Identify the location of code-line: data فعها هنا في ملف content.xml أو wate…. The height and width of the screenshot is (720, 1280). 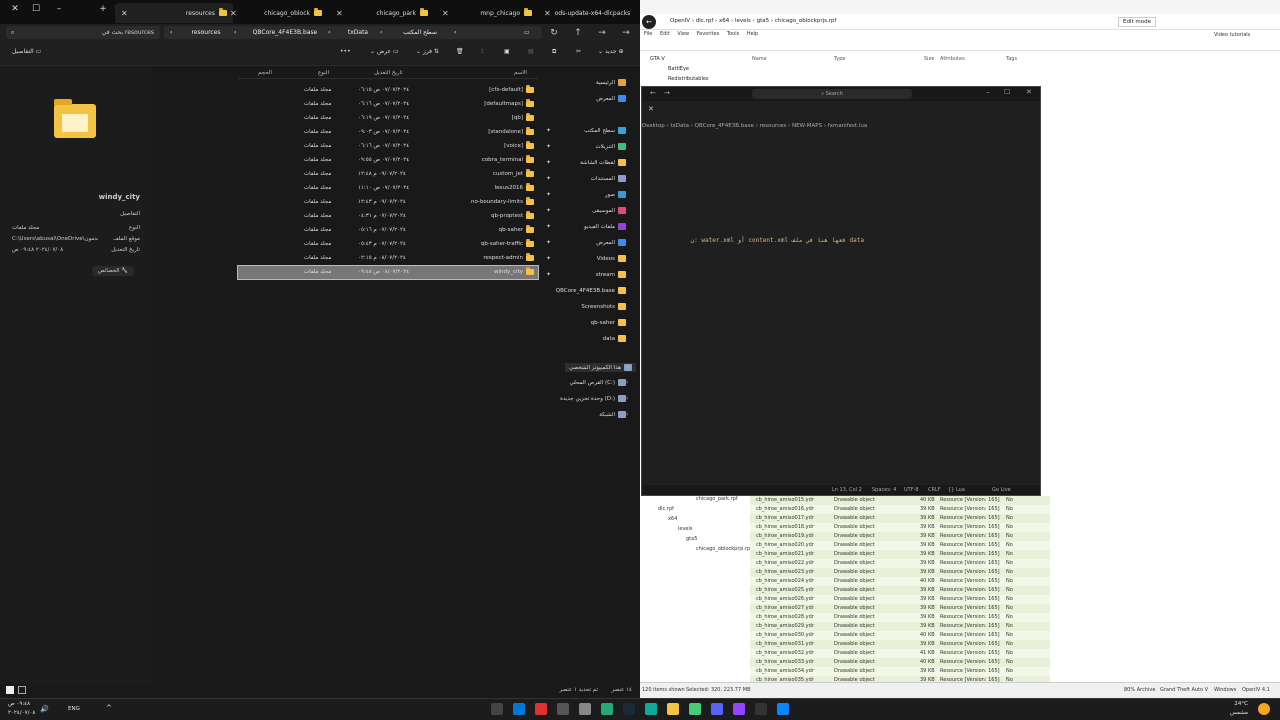
(754, 240).